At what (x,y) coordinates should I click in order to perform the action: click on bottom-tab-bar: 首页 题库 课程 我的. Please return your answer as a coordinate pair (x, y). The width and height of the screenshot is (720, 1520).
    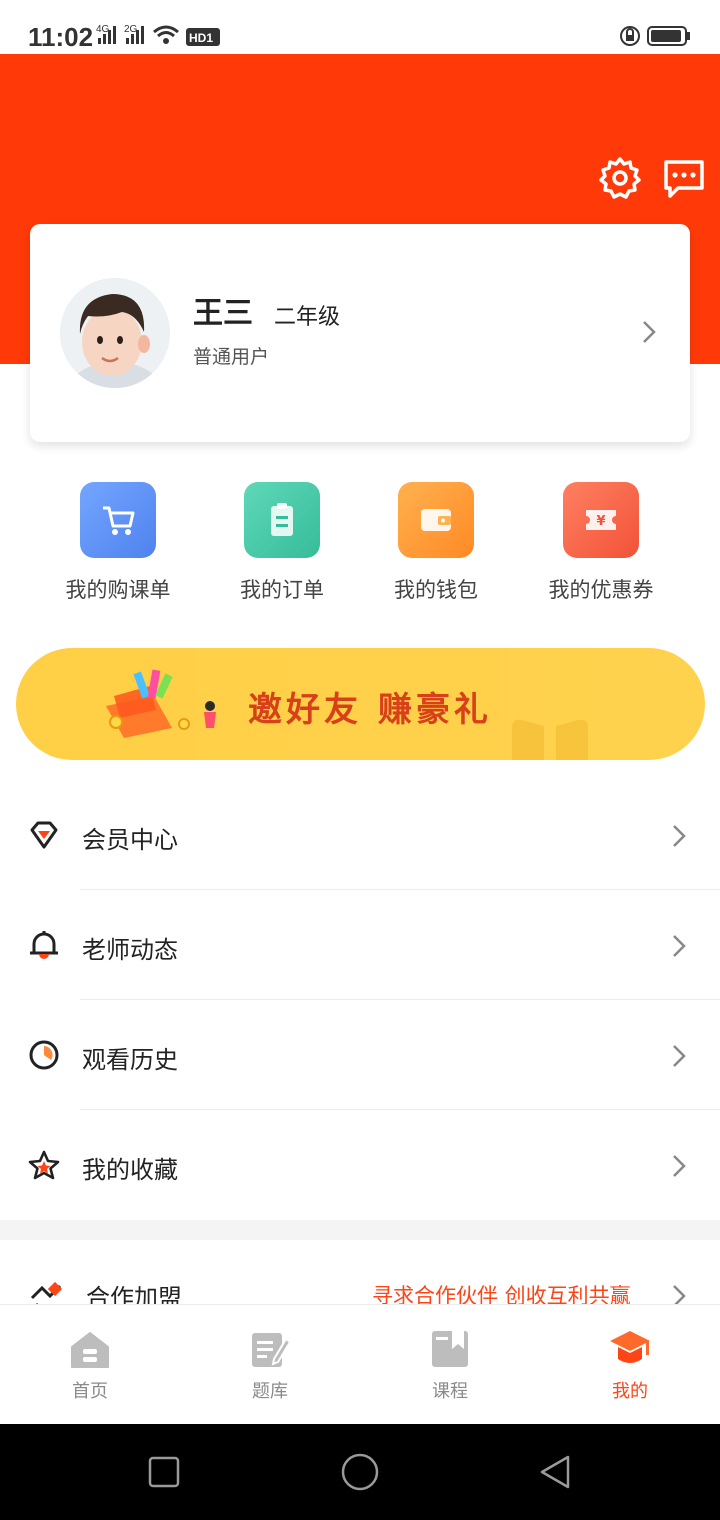
    Looking at the image, I should click on (360, 1364).